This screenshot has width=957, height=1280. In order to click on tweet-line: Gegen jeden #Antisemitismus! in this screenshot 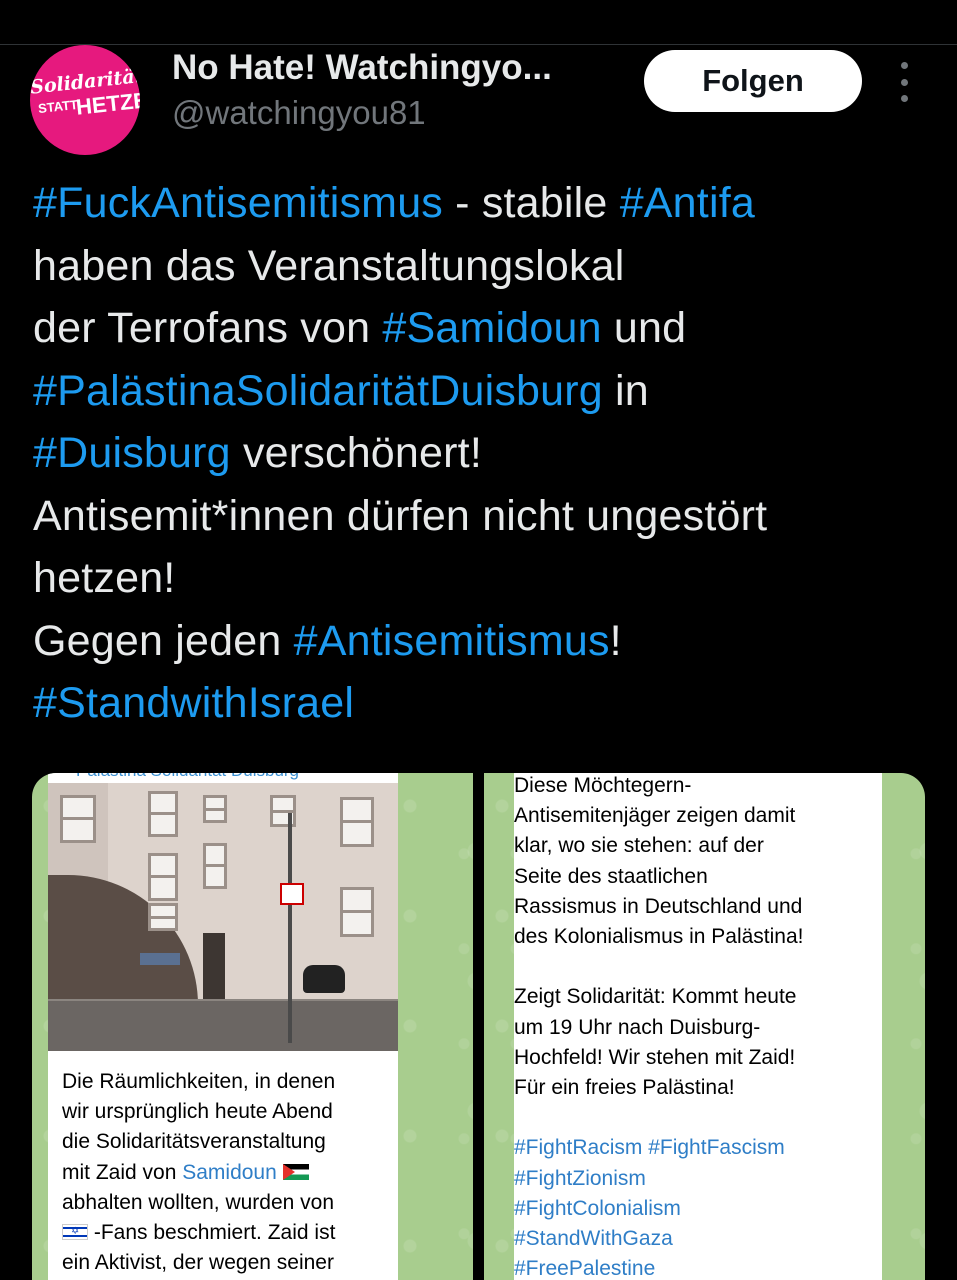, I will do `click(483, 641)`.